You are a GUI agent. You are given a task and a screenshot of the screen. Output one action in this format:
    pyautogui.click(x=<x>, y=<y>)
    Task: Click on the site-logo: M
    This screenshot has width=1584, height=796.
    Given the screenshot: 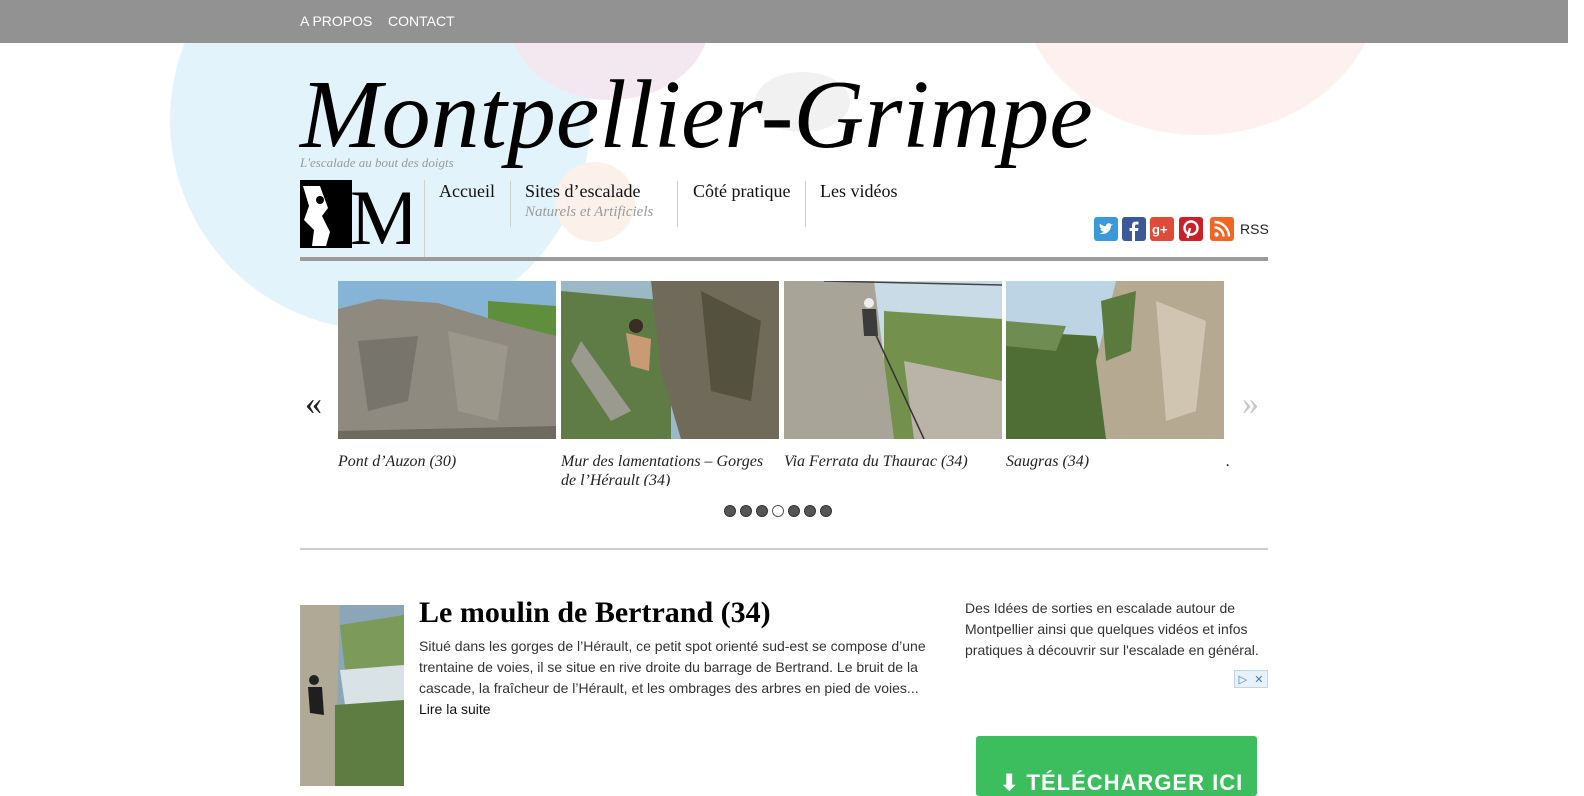 What is the action you would take?
    pyautogui.click(x=359, y=217)
    